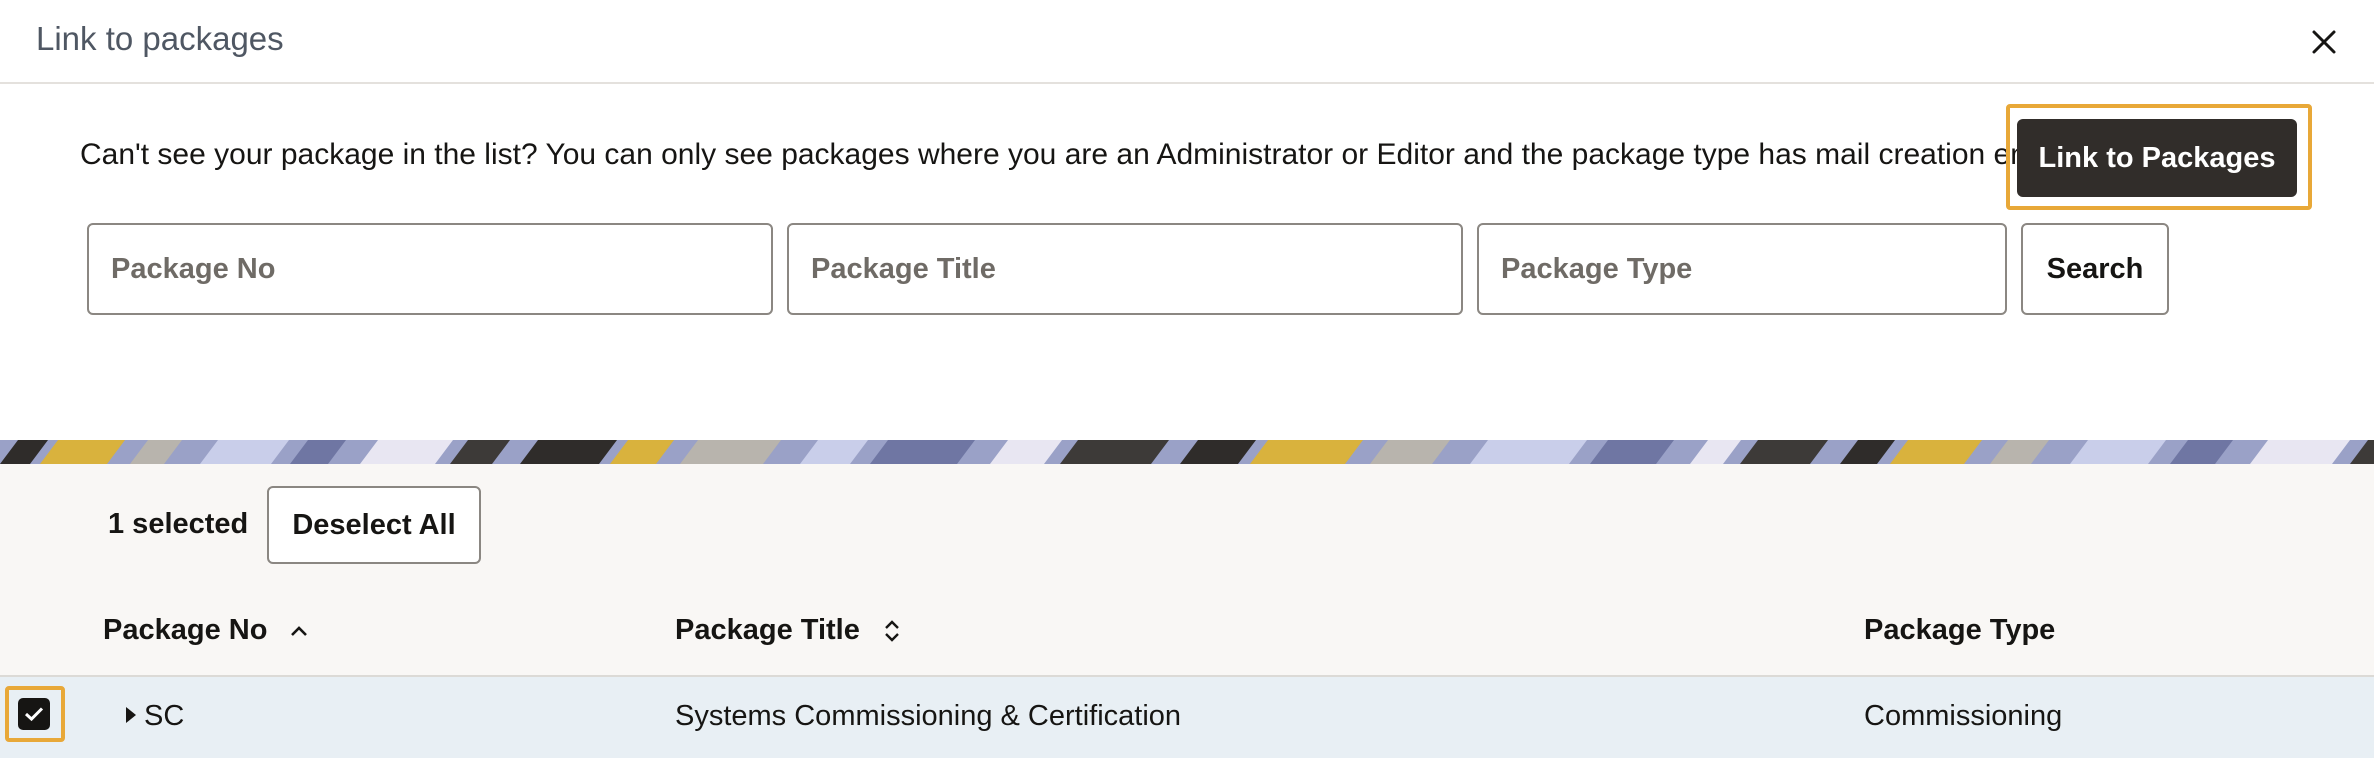 This screenshot has width=2374, height=758. I want to click on column-header-package-type: Package Type, so click(1959, 630).